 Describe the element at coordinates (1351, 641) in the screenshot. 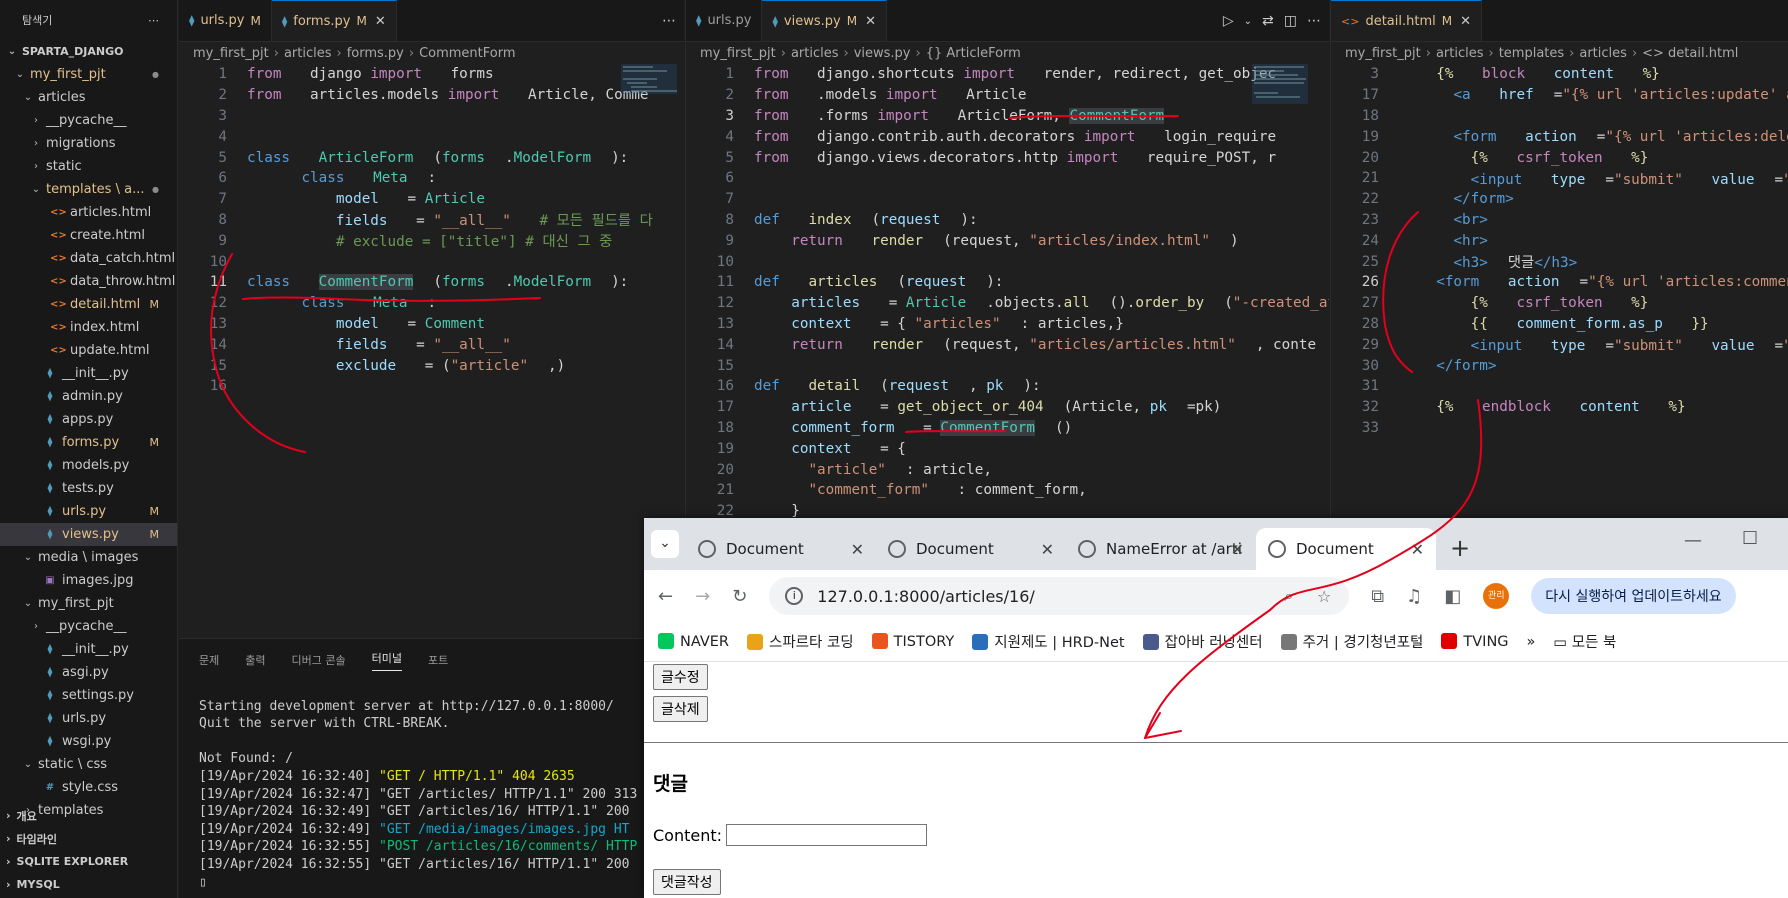

I see `bookmark-item: 주거 | 경기청년포털` at that location.